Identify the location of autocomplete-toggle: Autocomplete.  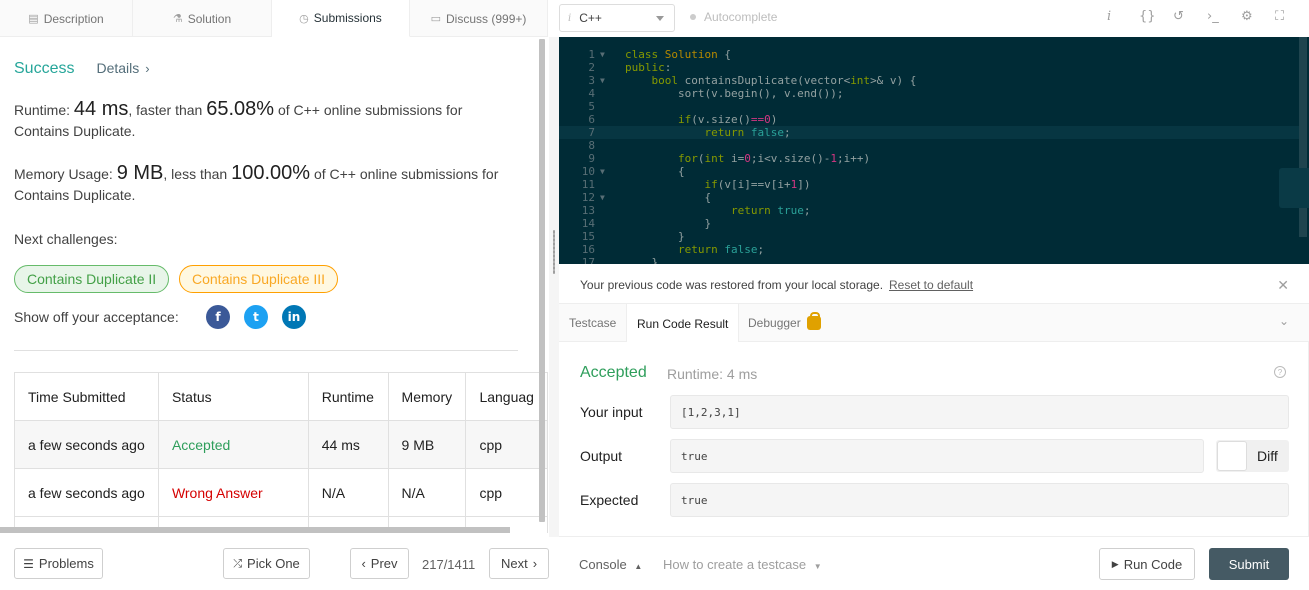
(733, 17).